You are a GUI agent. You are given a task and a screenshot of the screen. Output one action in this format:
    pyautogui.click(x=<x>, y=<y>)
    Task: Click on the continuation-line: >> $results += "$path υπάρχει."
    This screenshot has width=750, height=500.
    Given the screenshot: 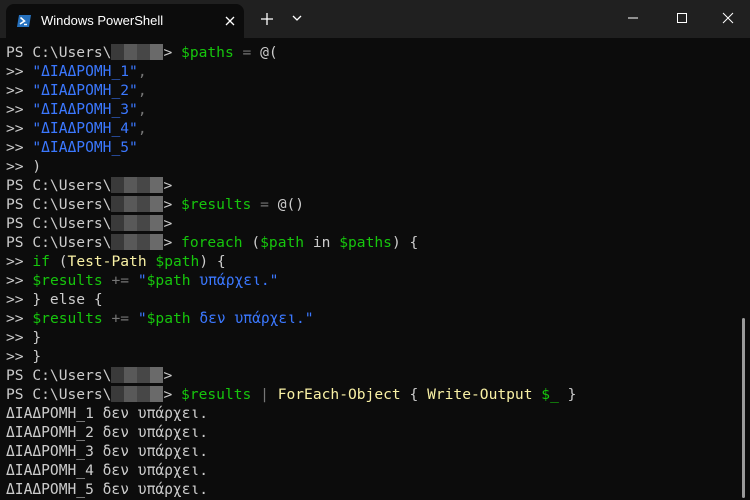 What is the action you would take?
    pyautogui.click(x=142, y=280)
    